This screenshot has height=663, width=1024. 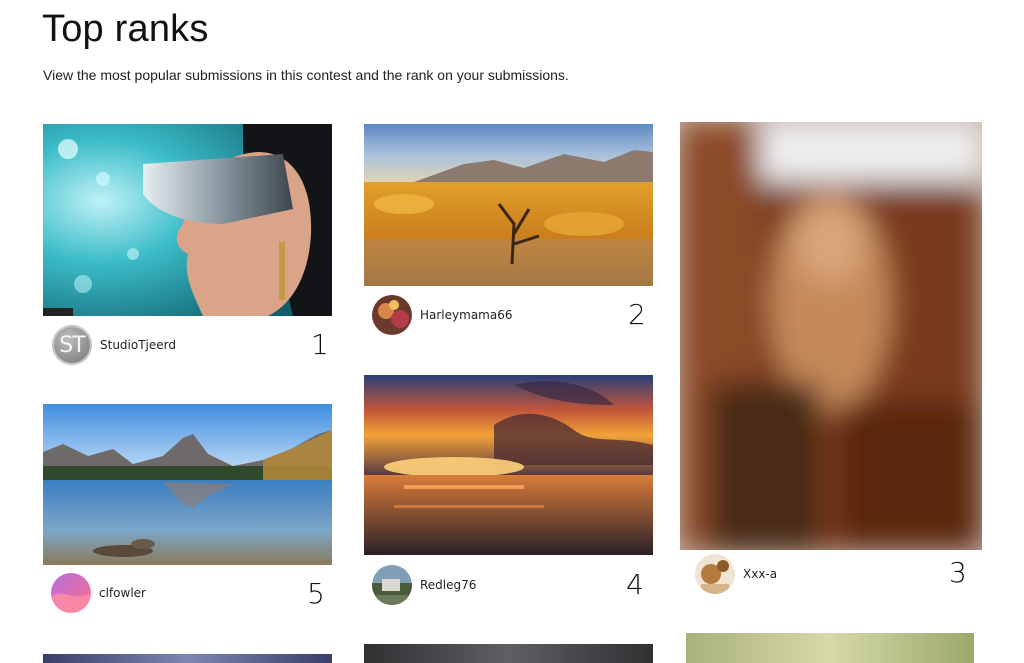 What do you see at coordinates (635, 584) in the screenshot?
I see `rank-number: 4` at bounding box center [635, 584].